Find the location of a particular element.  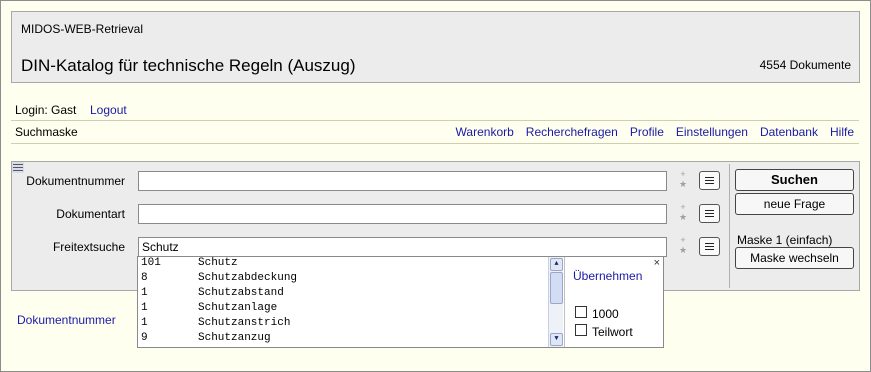

list-item: 1 Schutzabstand is located at coordinates (343, 294).